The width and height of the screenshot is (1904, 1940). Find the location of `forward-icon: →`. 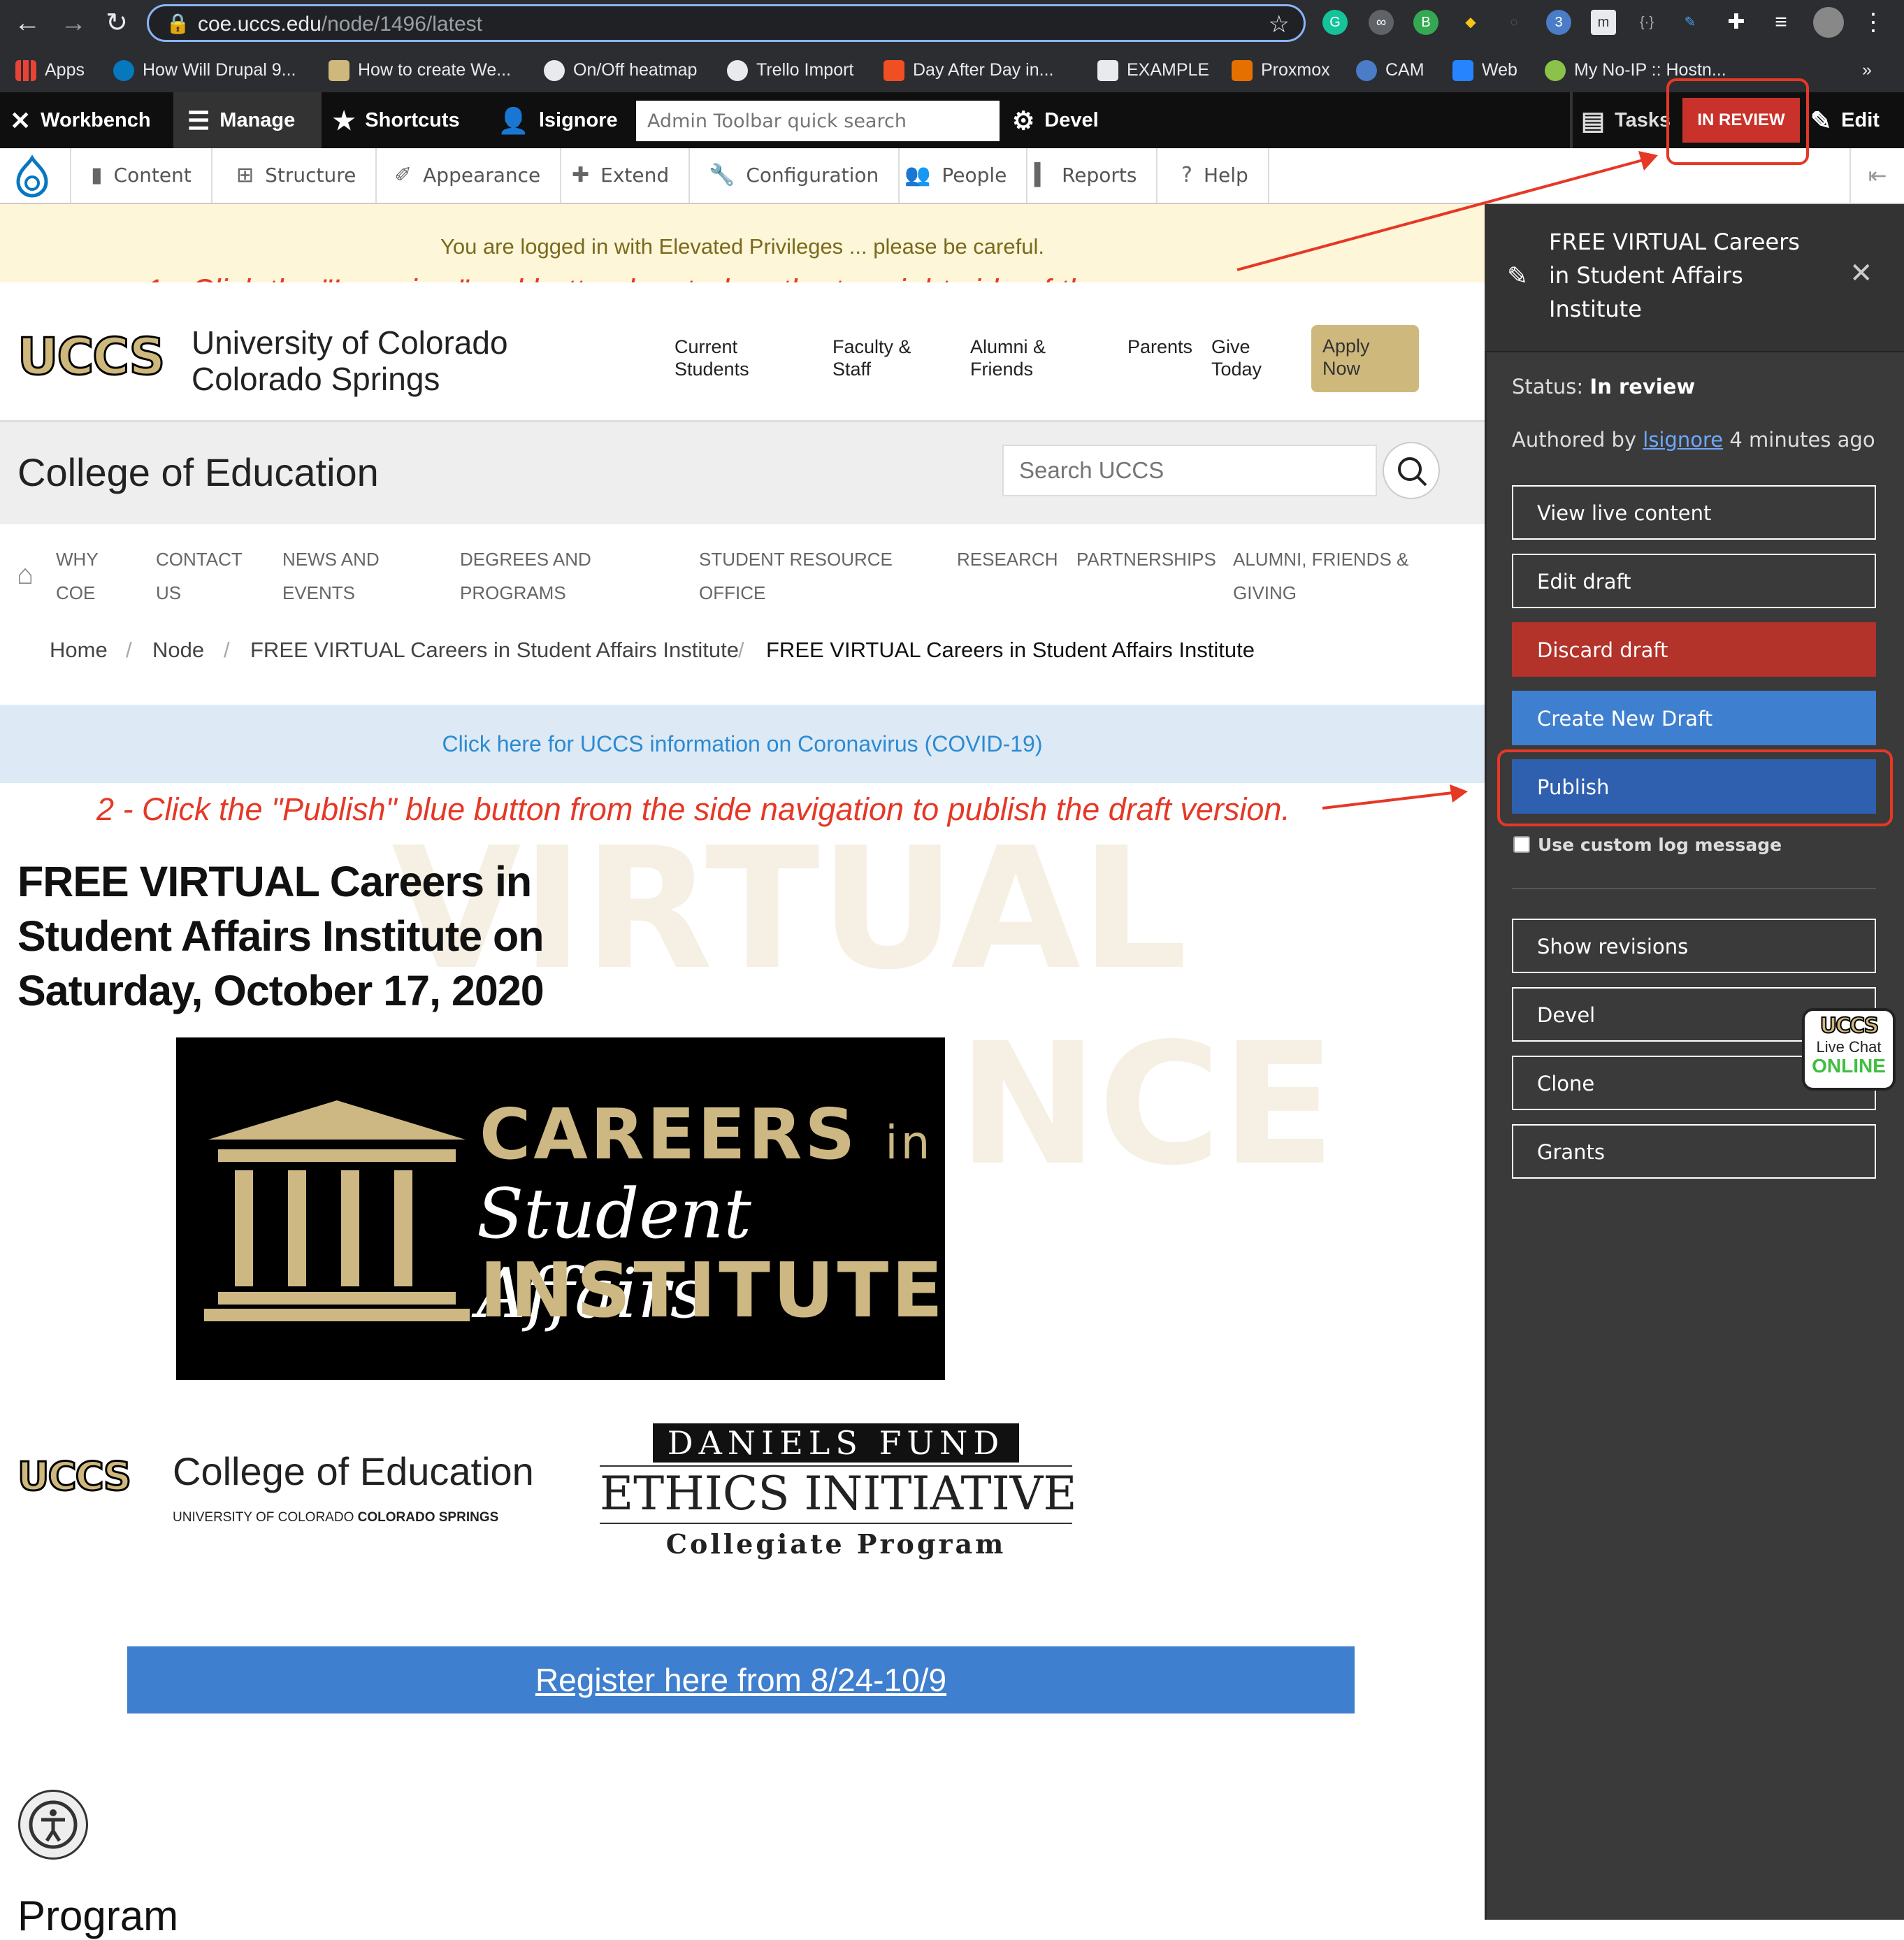

forward-icon: → is located at coordinates (73, 23).